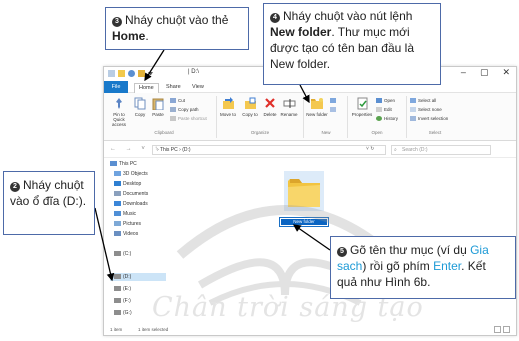 Image resolution: width=519 pixels, height=341 pixels. I want to click on callout-step-3: 3 Nháy chuột vào thẻ Home., so click(177, 28).